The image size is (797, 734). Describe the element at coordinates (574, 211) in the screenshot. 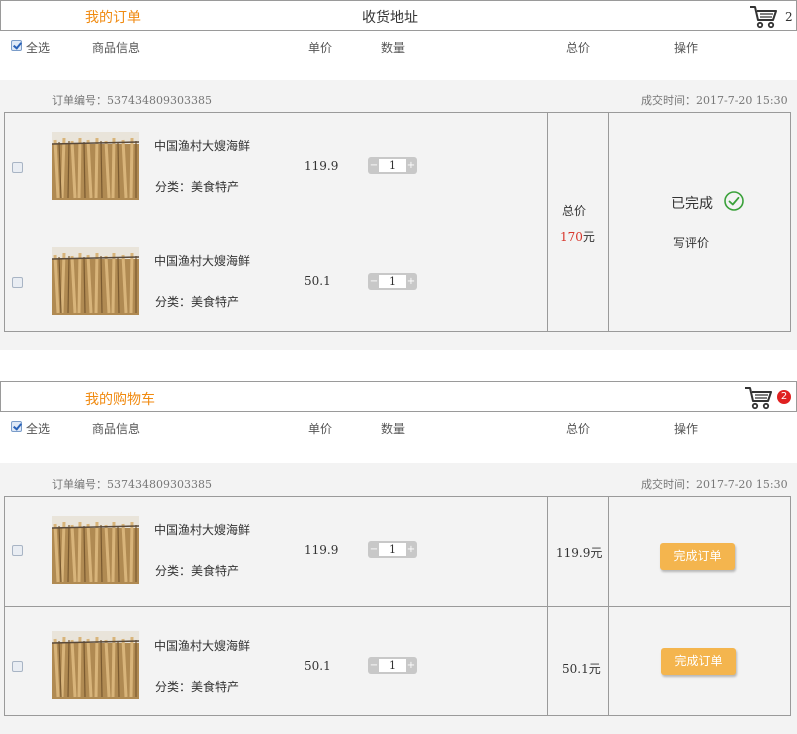

I see `order-total-label: 总价` at that location.